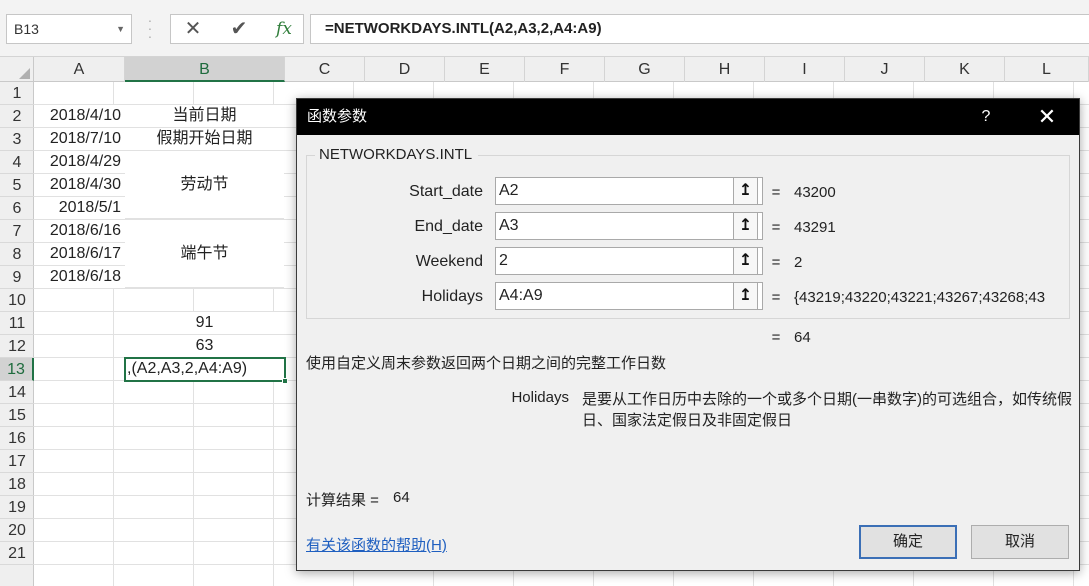 The width and height of the screenshot is (1089, 586). Describe the element at coordinates (17, 254) in the screenshot. I see `row-header-8: 8` at that location.